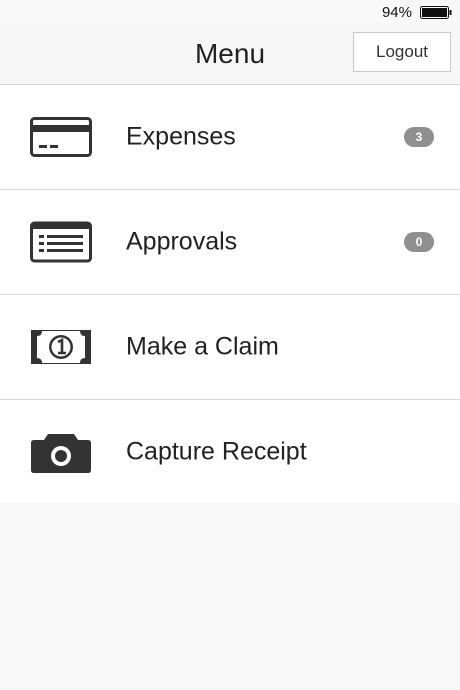  I want to click on battery-percentage: 94%, so click(396, 12).